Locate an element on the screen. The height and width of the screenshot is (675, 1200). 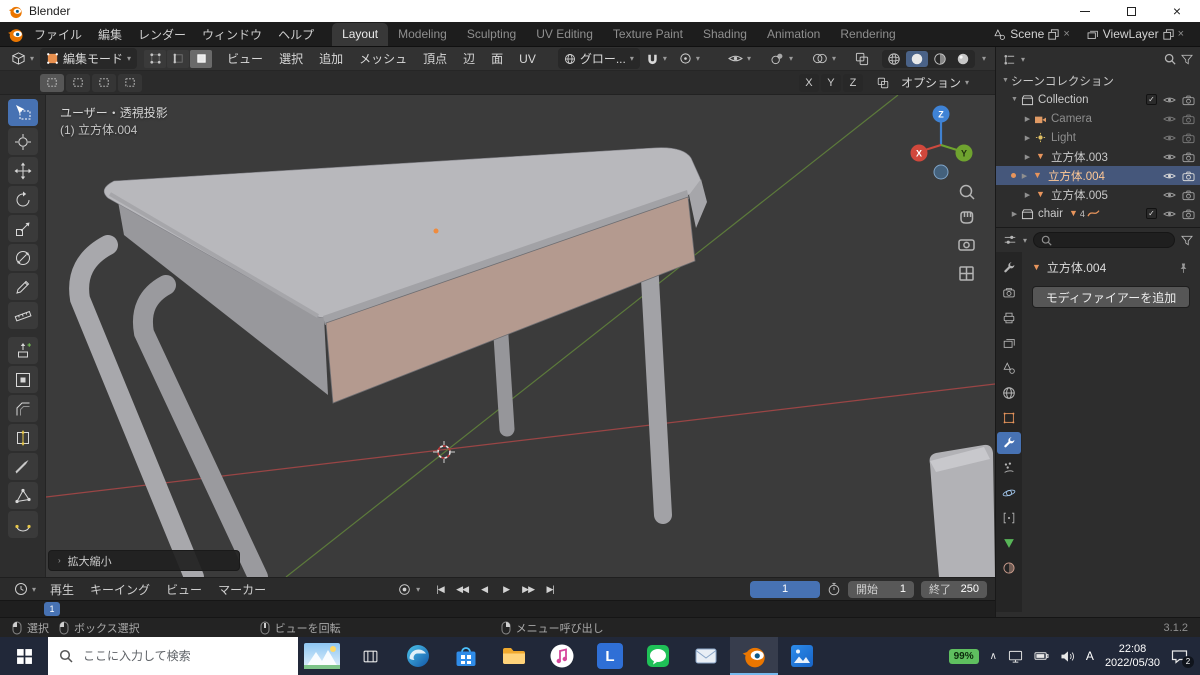
ime-mode-indicator: A is located at coordinates (1090, 656).